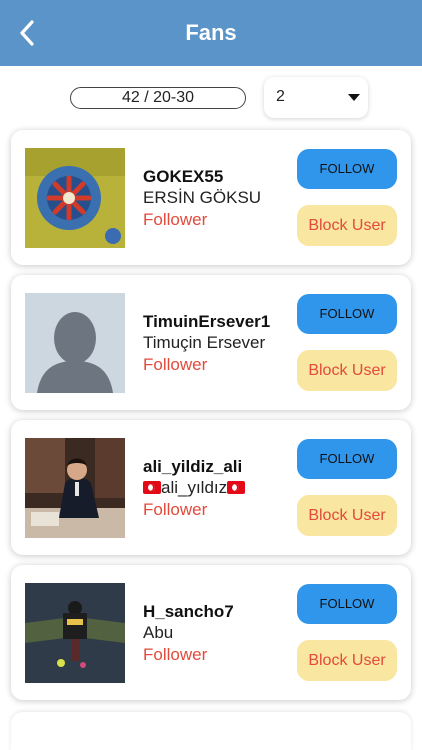  What do you see at coordinates (158, 632) in the screenshot?
I see `fan-name: Abu` at bounding box center [158, 632].